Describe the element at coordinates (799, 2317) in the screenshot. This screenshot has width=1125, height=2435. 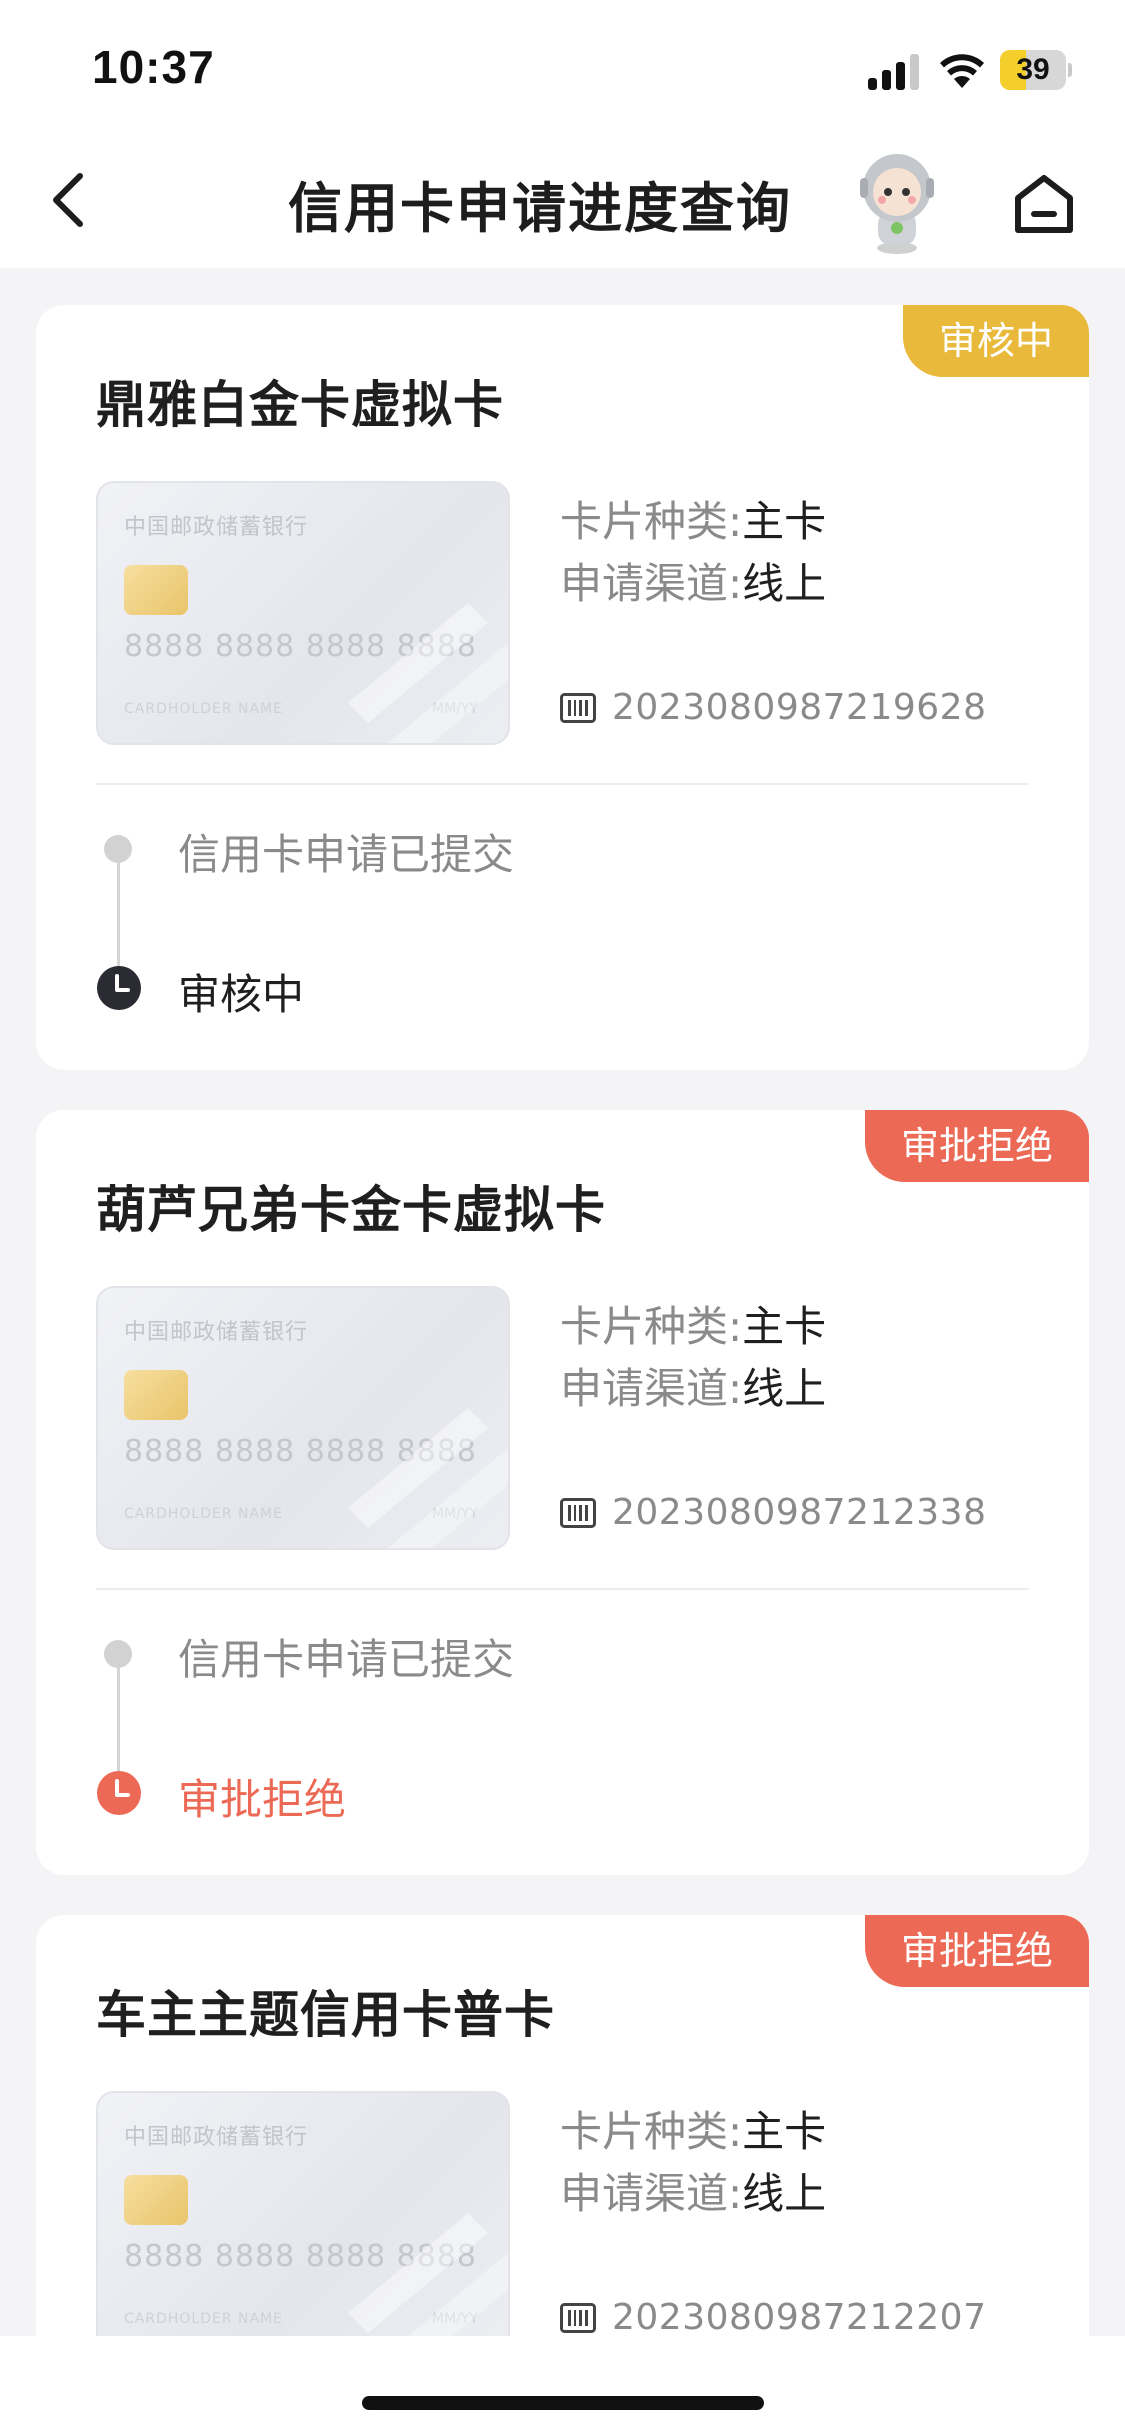
I see `application-number: 2023080987212207` at that location.